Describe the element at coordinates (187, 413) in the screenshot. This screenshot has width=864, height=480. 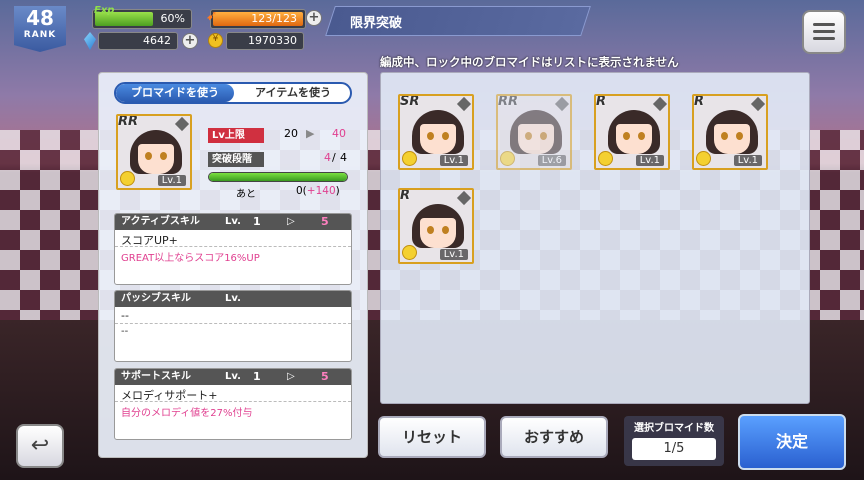
I see `skill-desc: 自分のメロディ値を27%付与` at that location.